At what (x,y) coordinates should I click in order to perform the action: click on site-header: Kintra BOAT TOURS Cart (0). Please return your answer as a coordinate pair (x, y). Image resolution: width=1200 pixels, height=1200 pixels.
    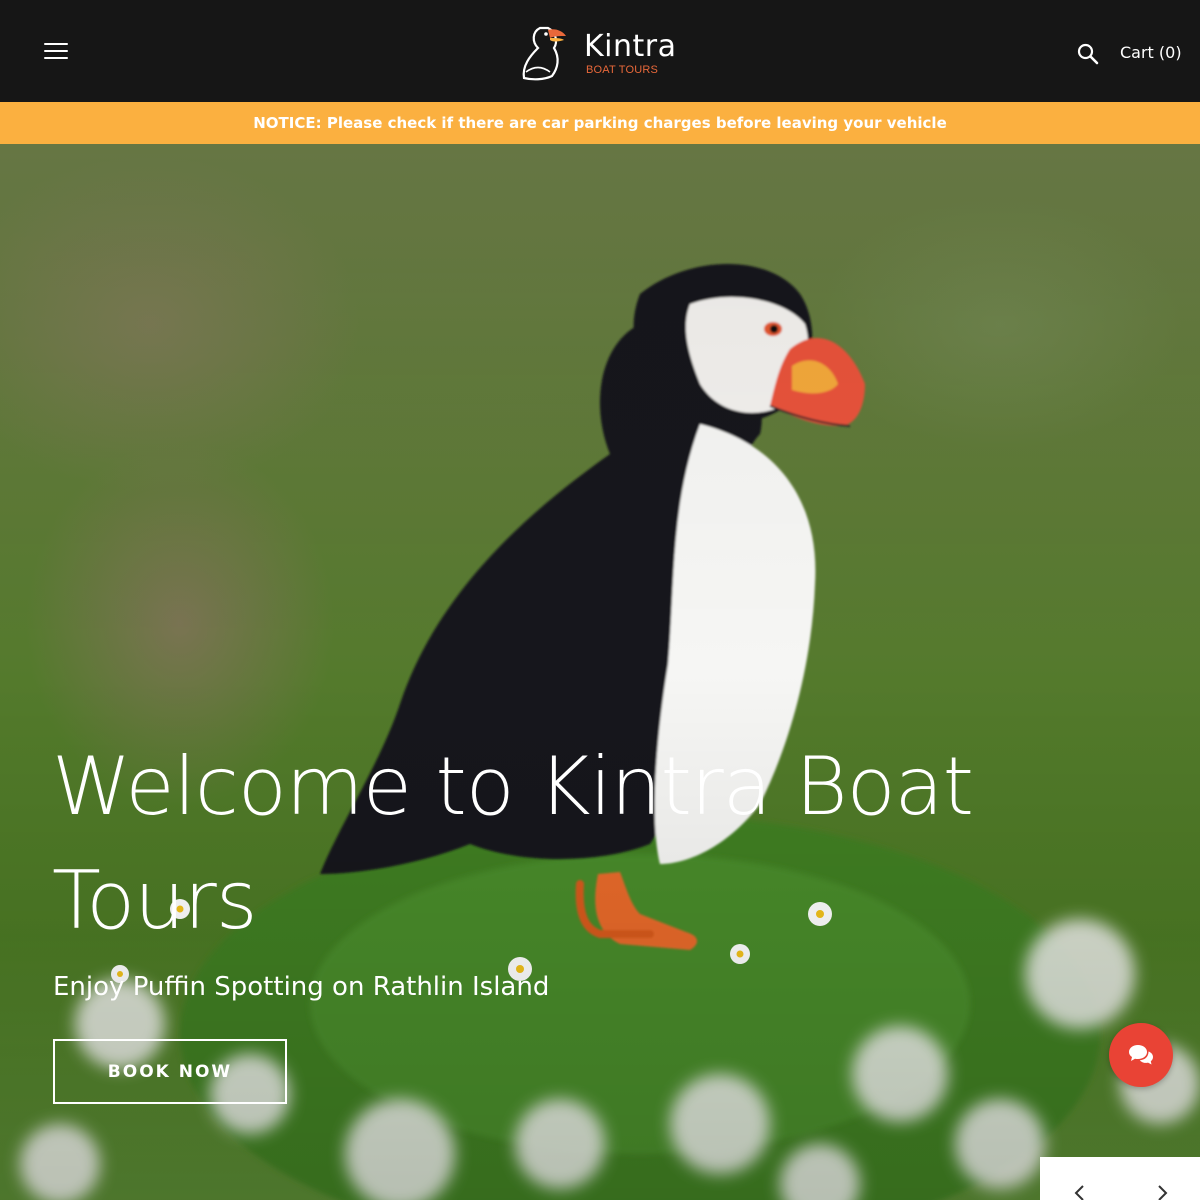
    Looking at the image, I should click on (600, 51).